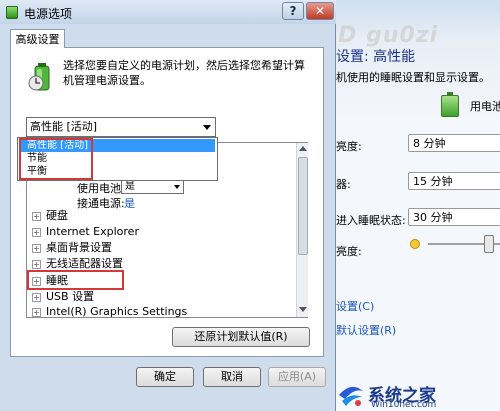 This screenshot has width=500, height=411. Describe the element at coordinates (84, 263) in the screenshot. I see `tree-item-label: 无线适配器设置` at that location.